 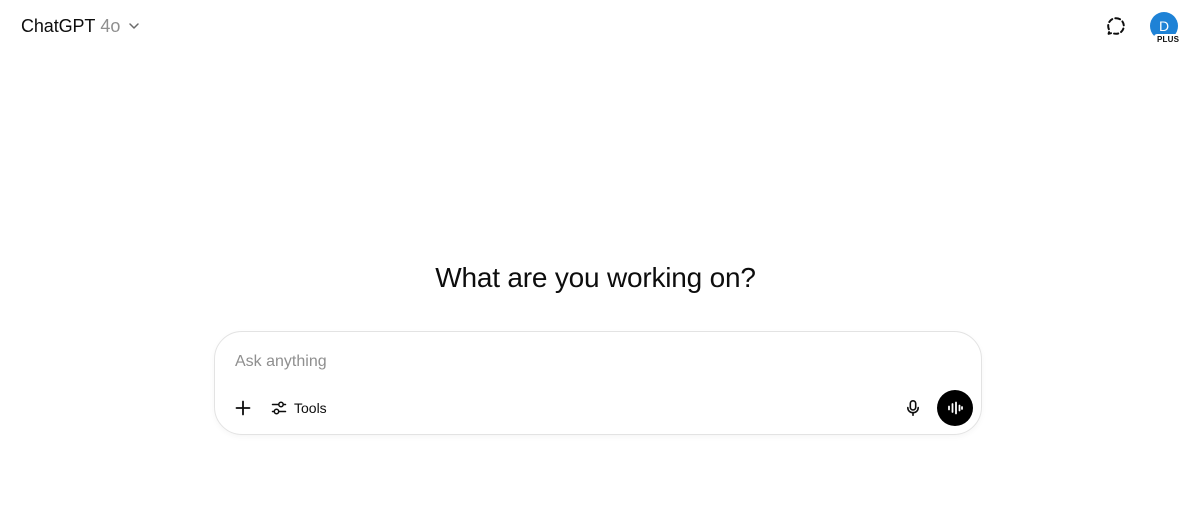 I want to click on voice-waveform-icon, so click(x=955, y=408).